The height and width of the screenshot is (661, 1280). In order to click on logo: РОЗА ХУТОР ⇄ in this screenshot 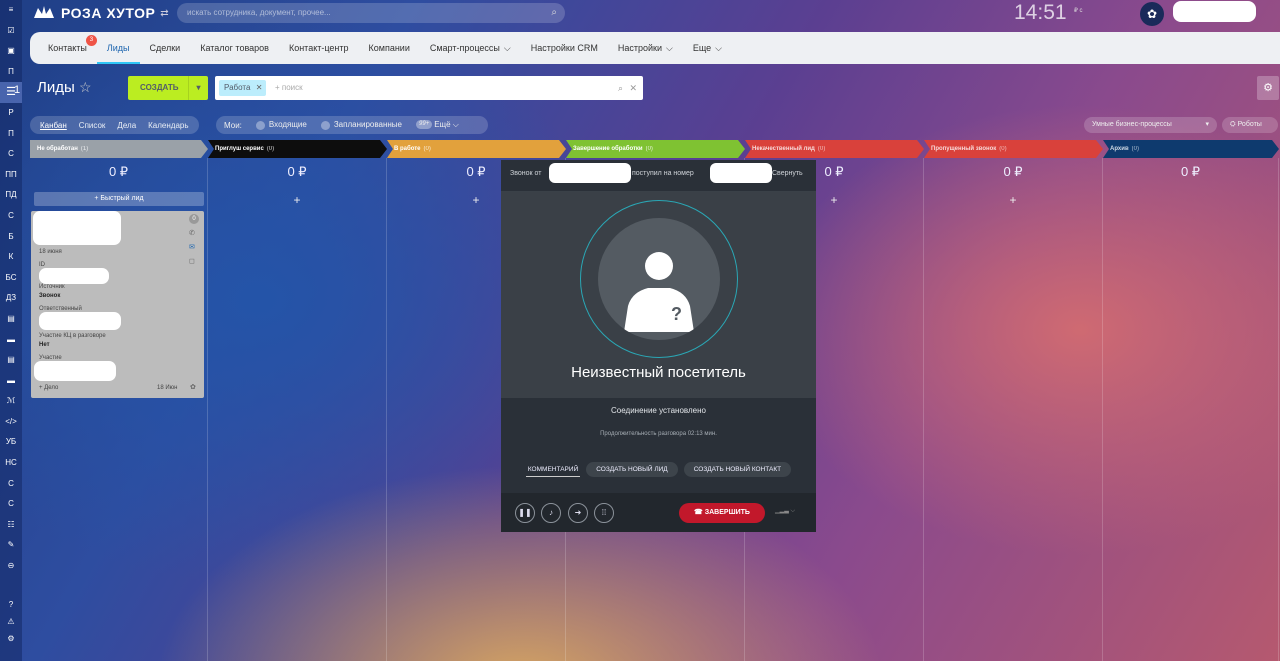, I will do `click(100, 13)`.